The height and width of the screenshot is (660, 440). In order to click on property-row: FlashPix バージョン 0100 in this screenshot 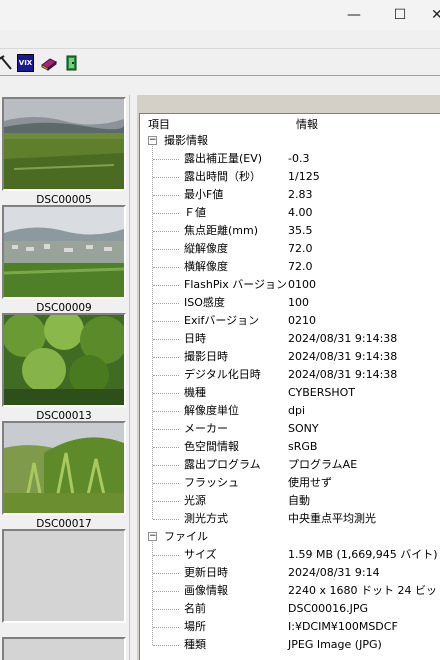, I will do `click(290, 285)`.